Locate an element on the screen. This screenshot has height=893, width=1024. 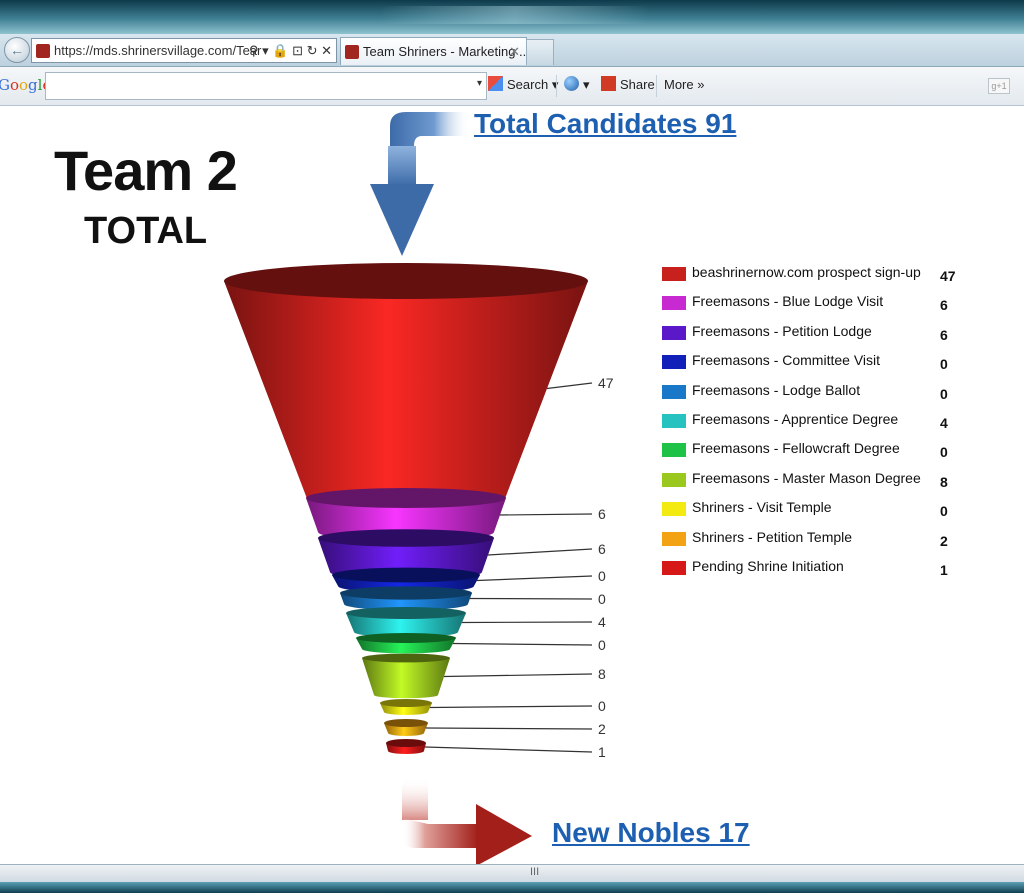
legend-item: Freemasons - Blue Lodge Visit 6 is located at coordinates (812, 303).